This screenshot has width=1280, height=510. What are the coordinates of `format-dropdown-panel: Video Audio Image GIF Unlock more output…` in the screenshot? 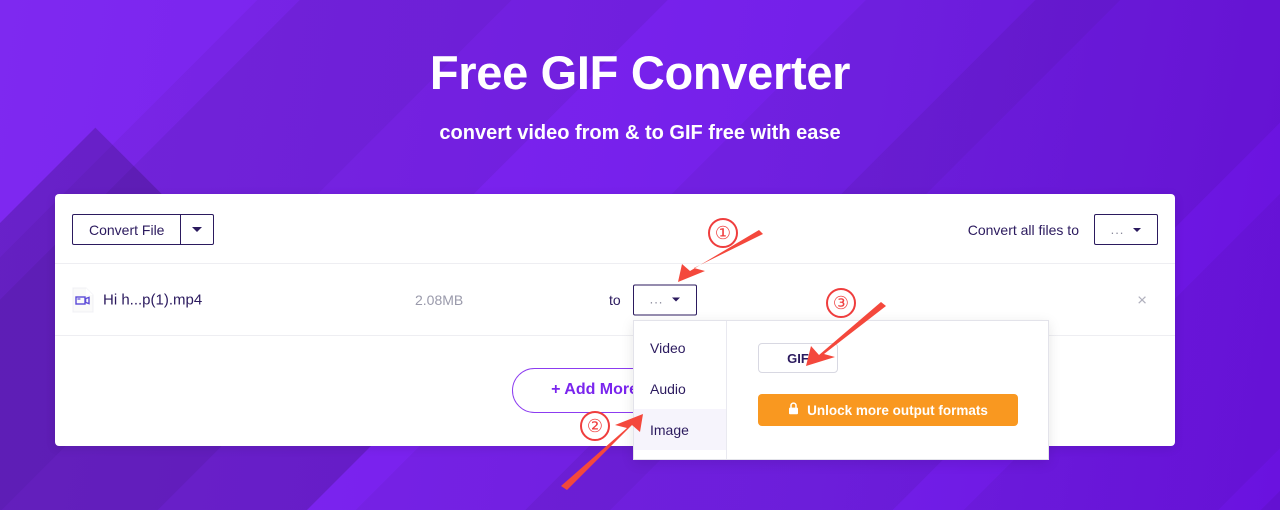 It's located at (841, 390).